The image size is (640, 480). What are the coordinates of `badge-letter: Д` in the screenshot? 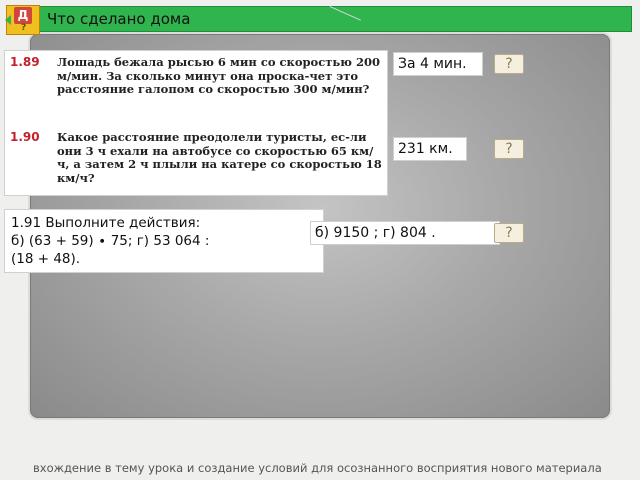 It's located at (23, 15).